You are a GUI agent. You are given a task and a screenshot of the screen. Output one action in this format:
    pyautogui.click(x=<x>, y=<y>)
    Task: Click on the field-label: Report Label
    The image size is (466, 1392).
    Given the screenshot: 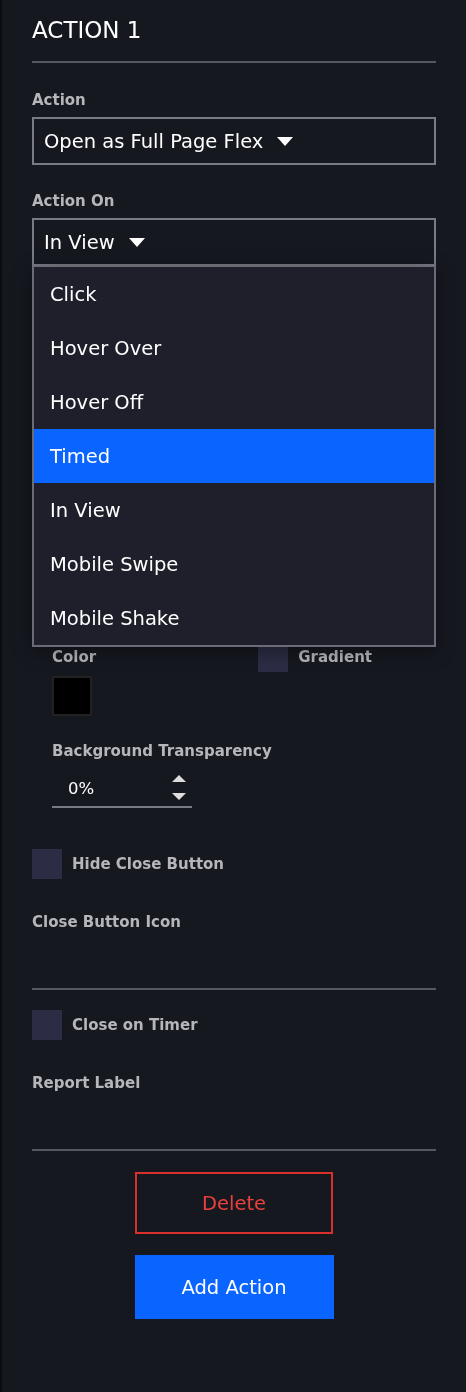 What is the action you would take?
    pyautogui.click(x=87, y=1083)
    